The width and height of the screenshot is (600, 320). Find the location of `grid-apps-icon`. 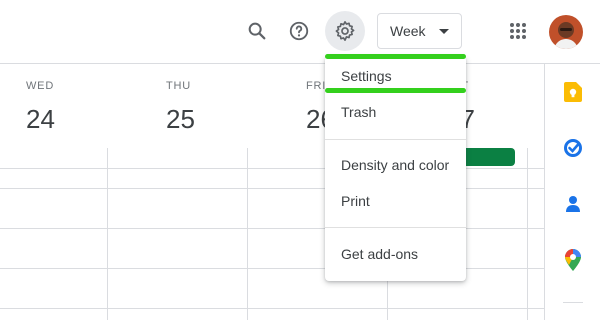

grid-apps-icon is located at coordinates (518, 31).